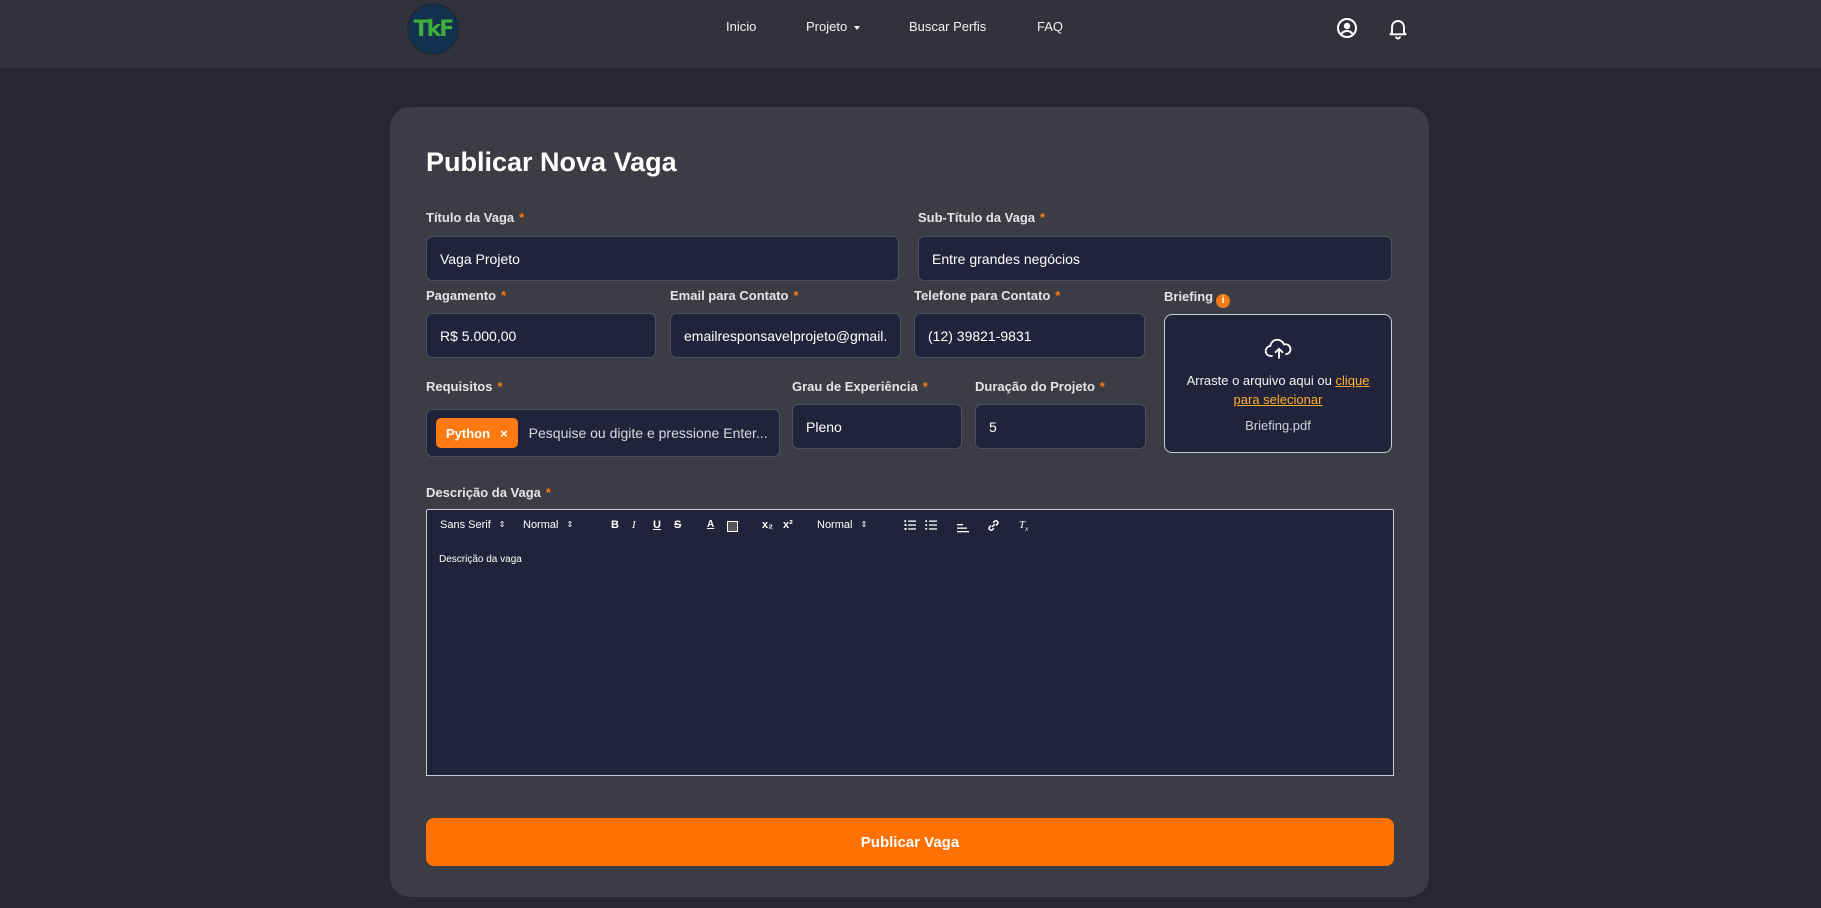 This screenshot has height=908, width=1821. I want to click on pagamento-label-text: Pagamento, so click(461, 295).